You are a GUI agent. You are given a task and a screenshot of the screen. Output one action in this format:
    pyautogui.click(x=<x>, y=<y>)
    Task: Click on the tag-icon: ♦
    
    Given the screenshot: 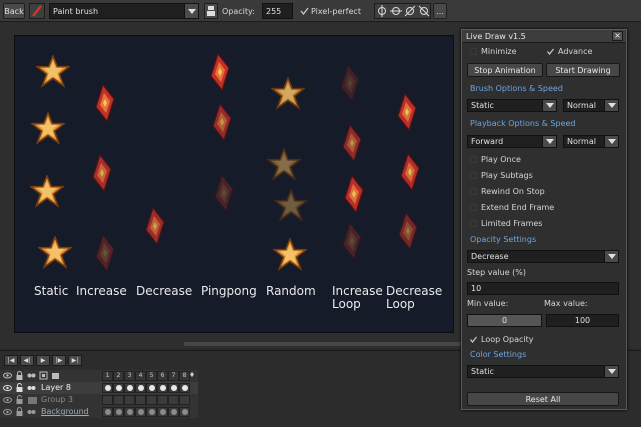 What is the action you would take?
    pyautogui.click(x=192, y=376)
    